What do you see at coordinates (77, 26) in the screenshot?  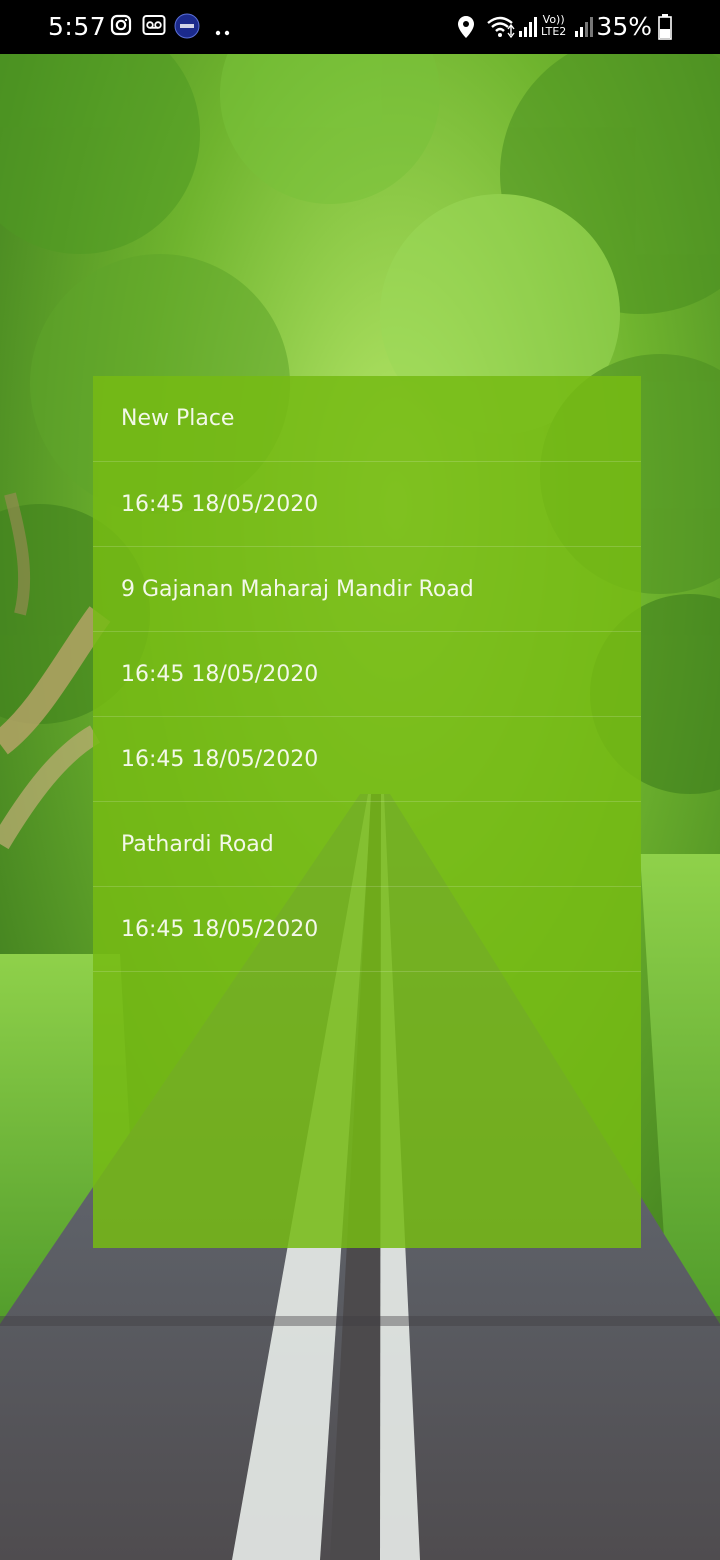 I see `status-time: 5:57` at bounding box center [77, 26].